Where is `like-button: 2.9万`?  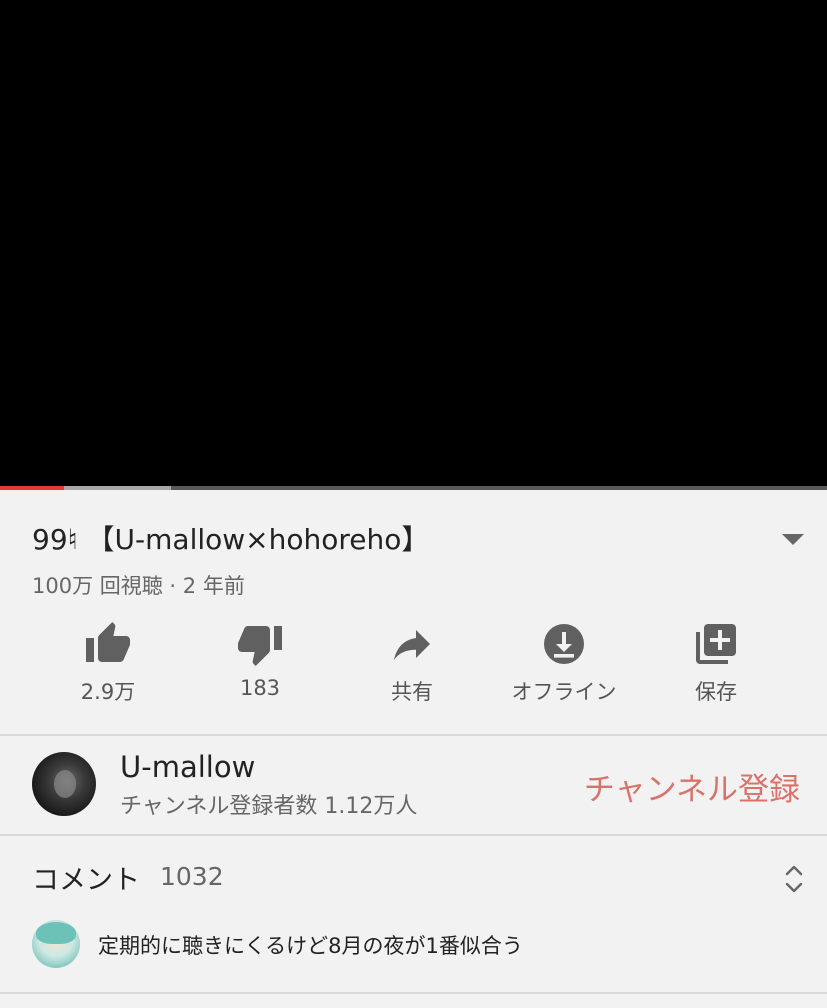
like-button: 2.9万 is located at coordinates (108, 665).